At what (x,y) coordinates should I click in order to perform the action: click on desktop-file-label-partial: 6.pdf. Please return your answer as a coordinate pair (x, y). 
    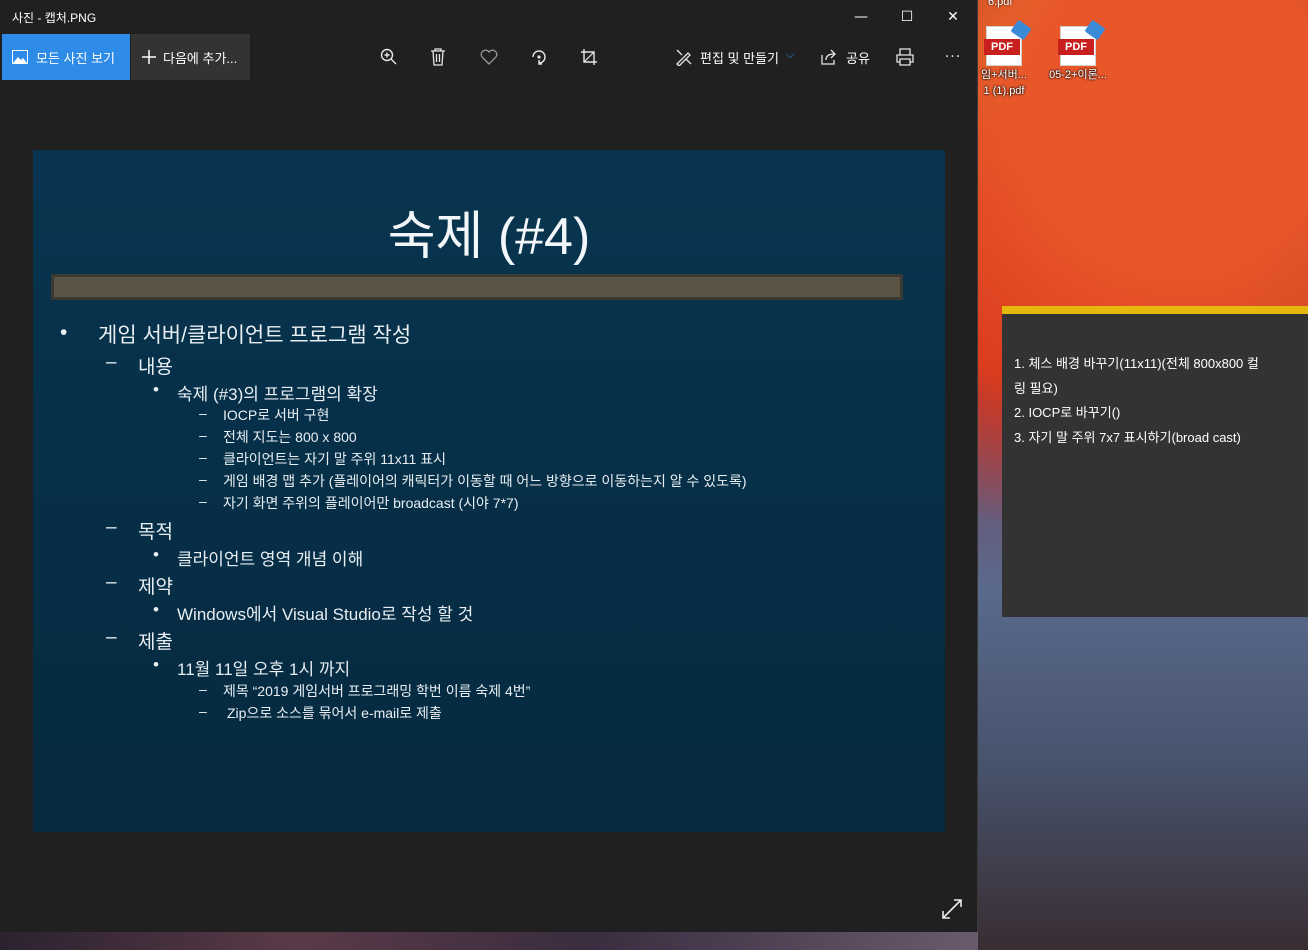
    Looking at the image, I should click on (1000, 4).